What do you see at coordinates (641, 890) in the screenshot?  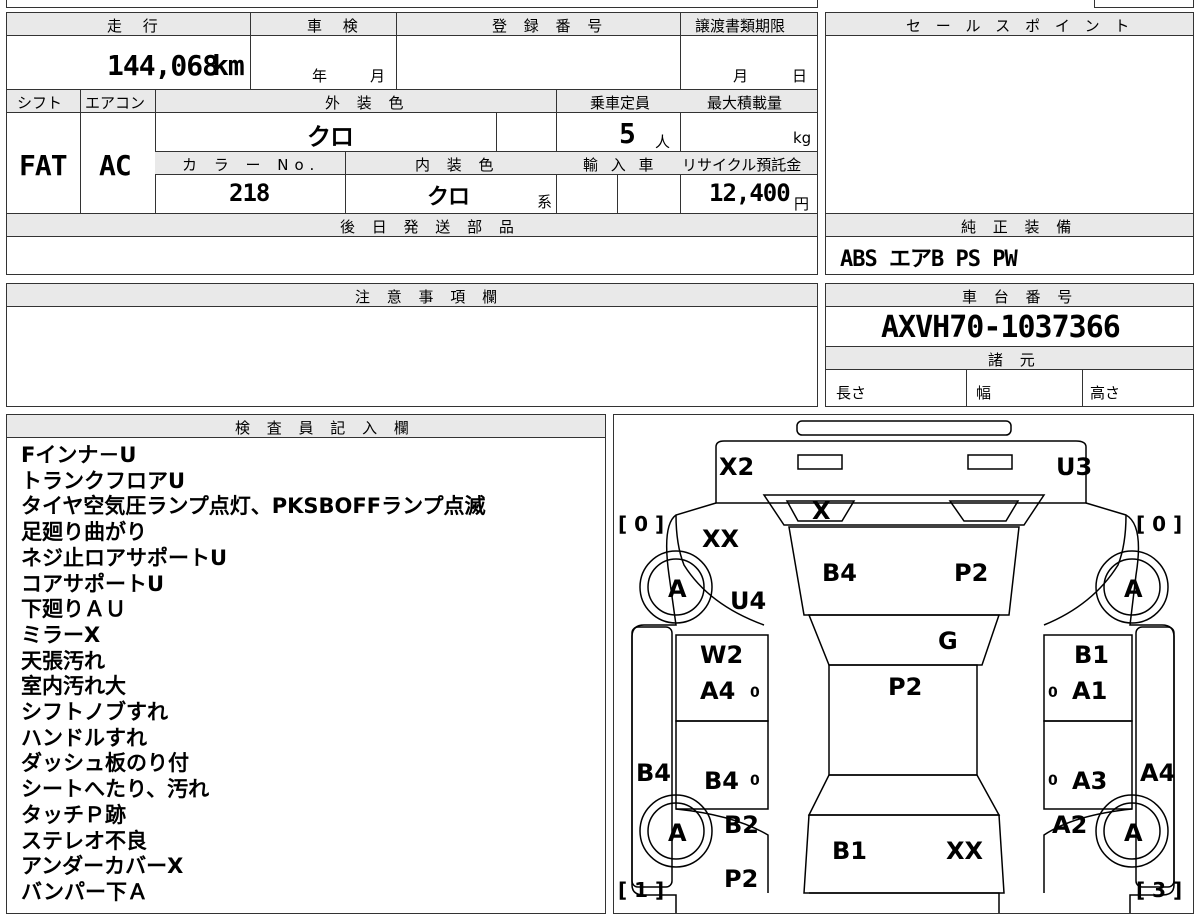 I see `tire-fl-bracket: [ 1 ]` at bounding box center [641, 890].